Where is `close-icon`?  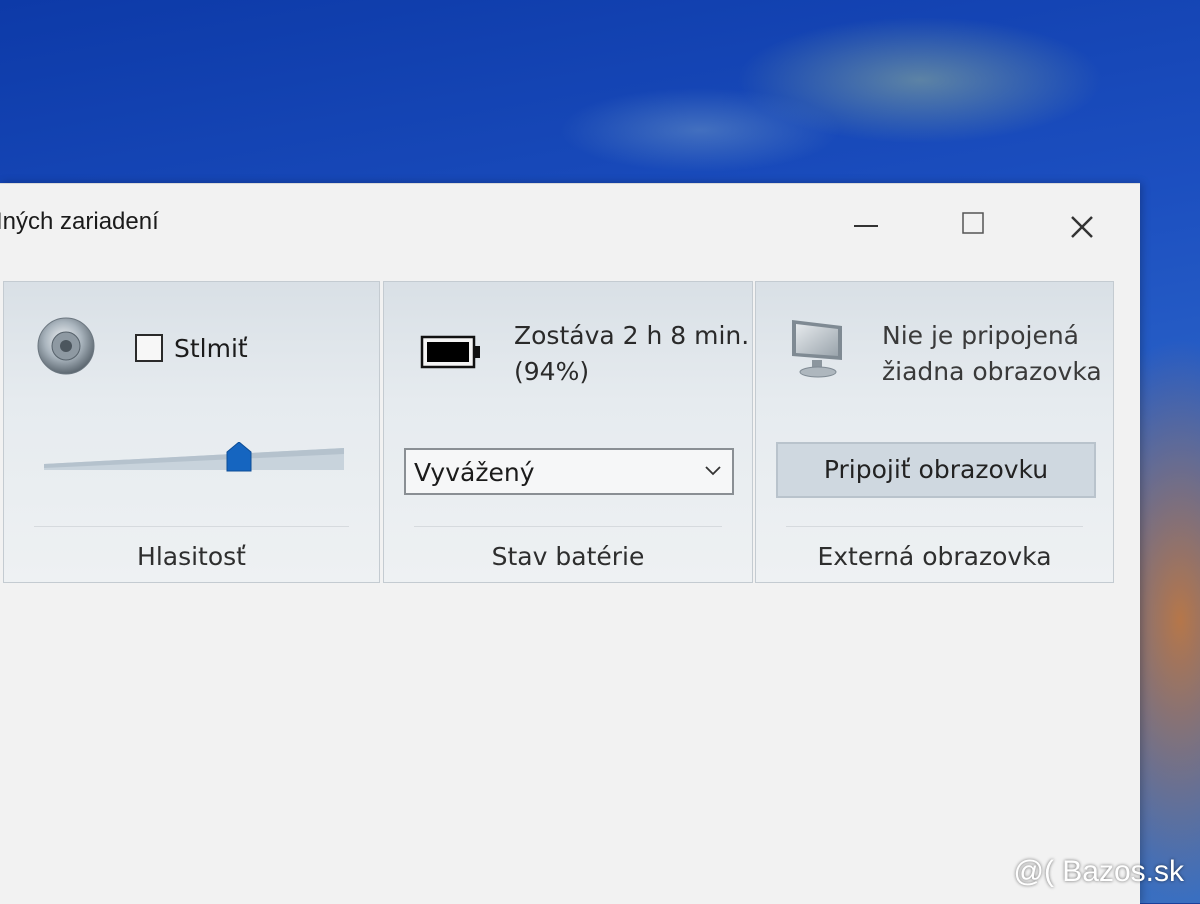 close-icon is located at coordinates (1082, 227).